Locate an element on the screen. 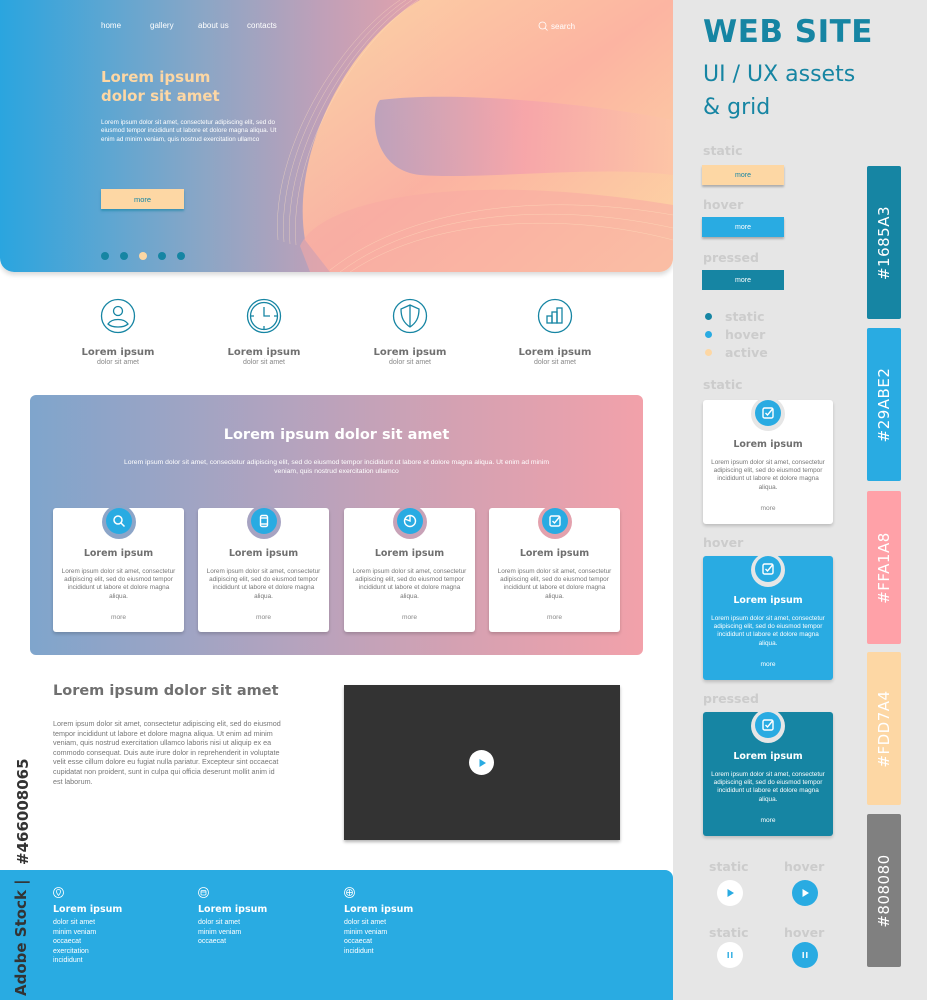 Image resolution: width=927 pixels, height=1000 pixels. stock-id-text: #466008065 is located at coordinates (23, 811).